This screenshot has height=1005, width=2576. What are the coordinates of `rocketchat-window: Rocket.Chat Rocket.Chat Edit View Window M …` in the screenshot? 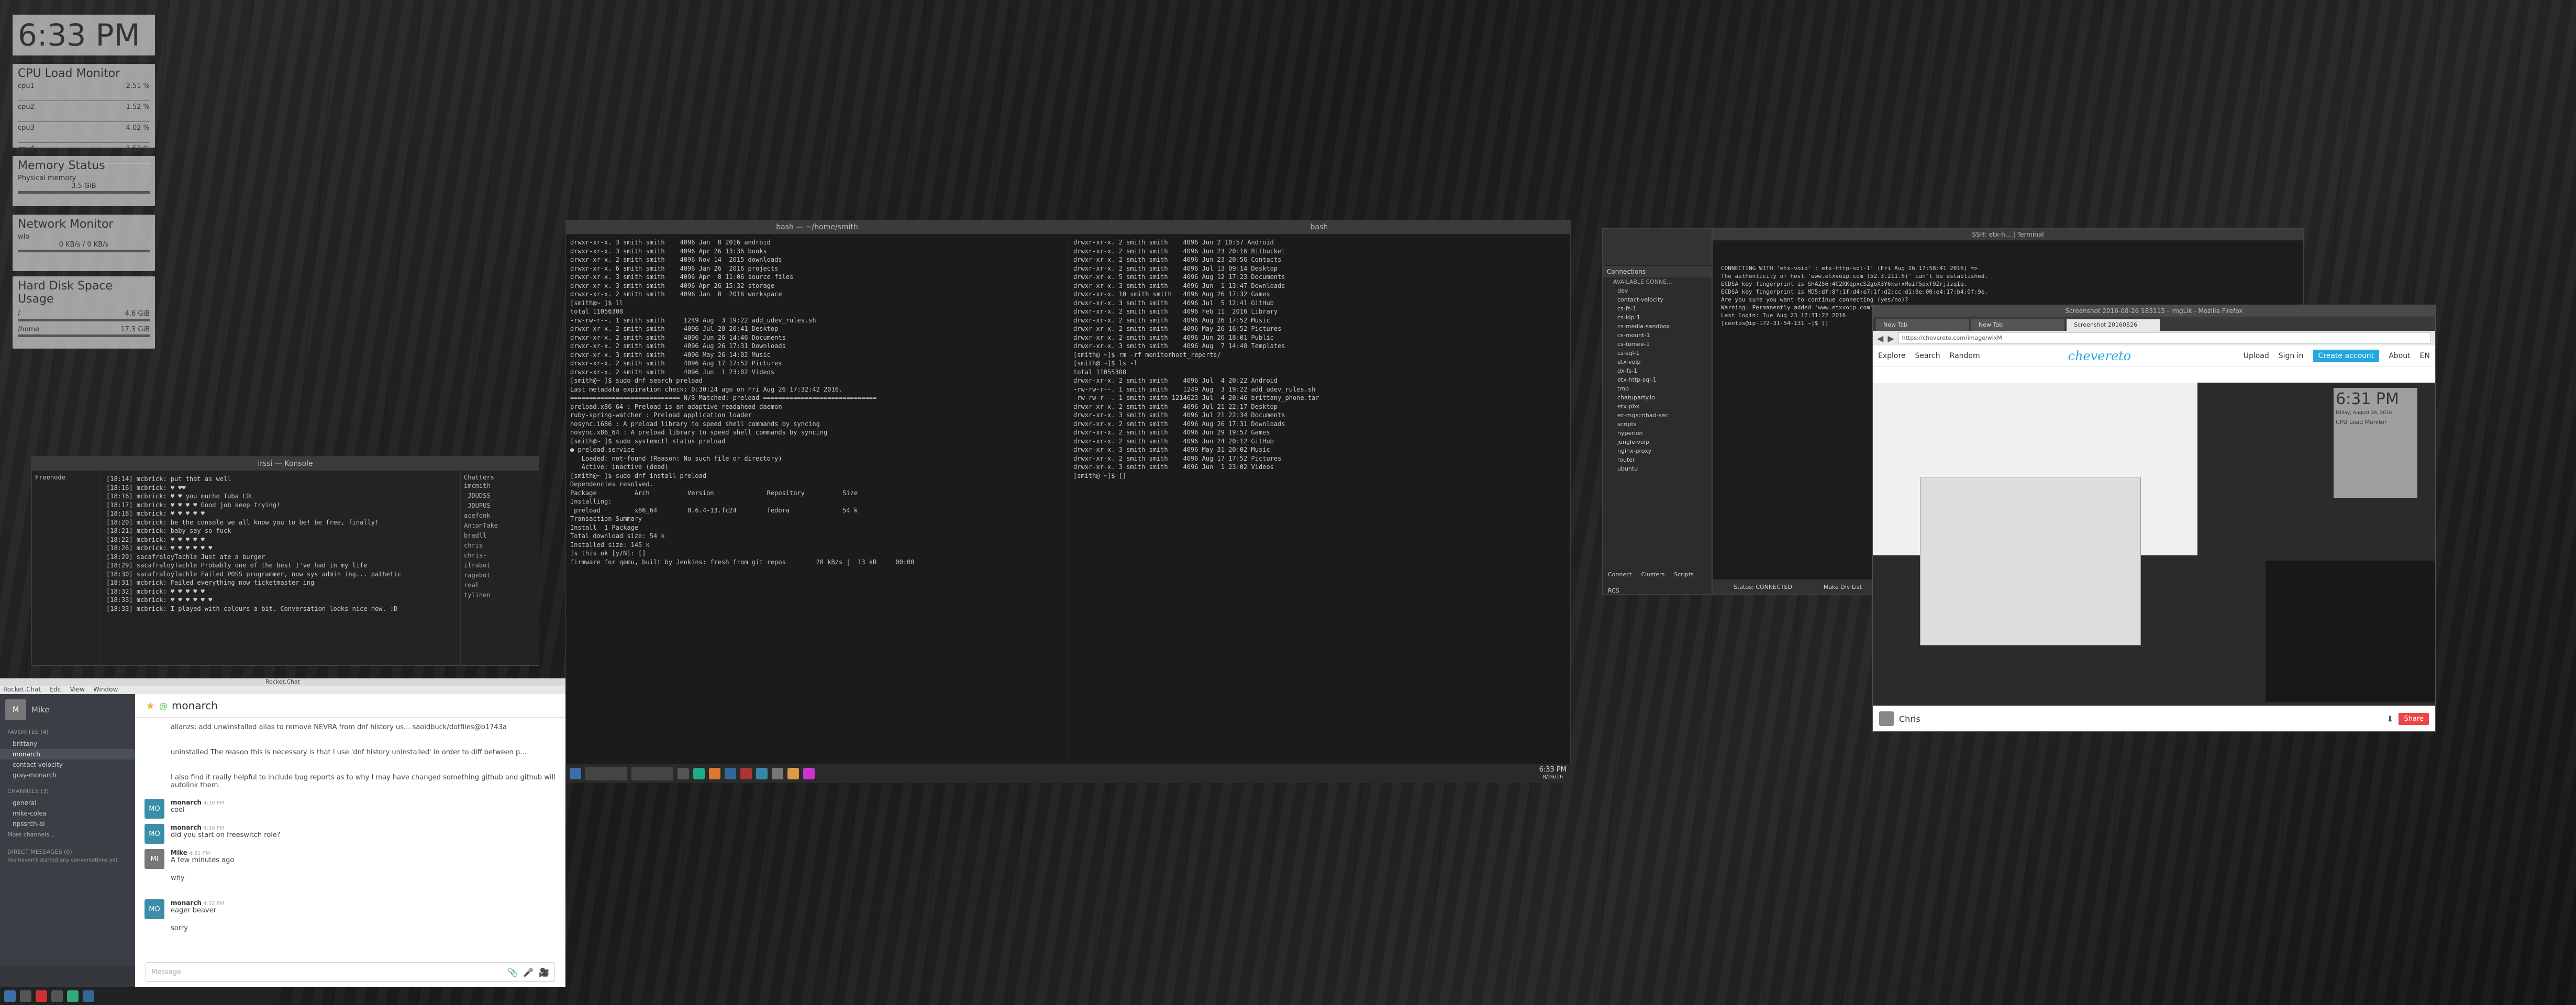 It's located at (282, 832).